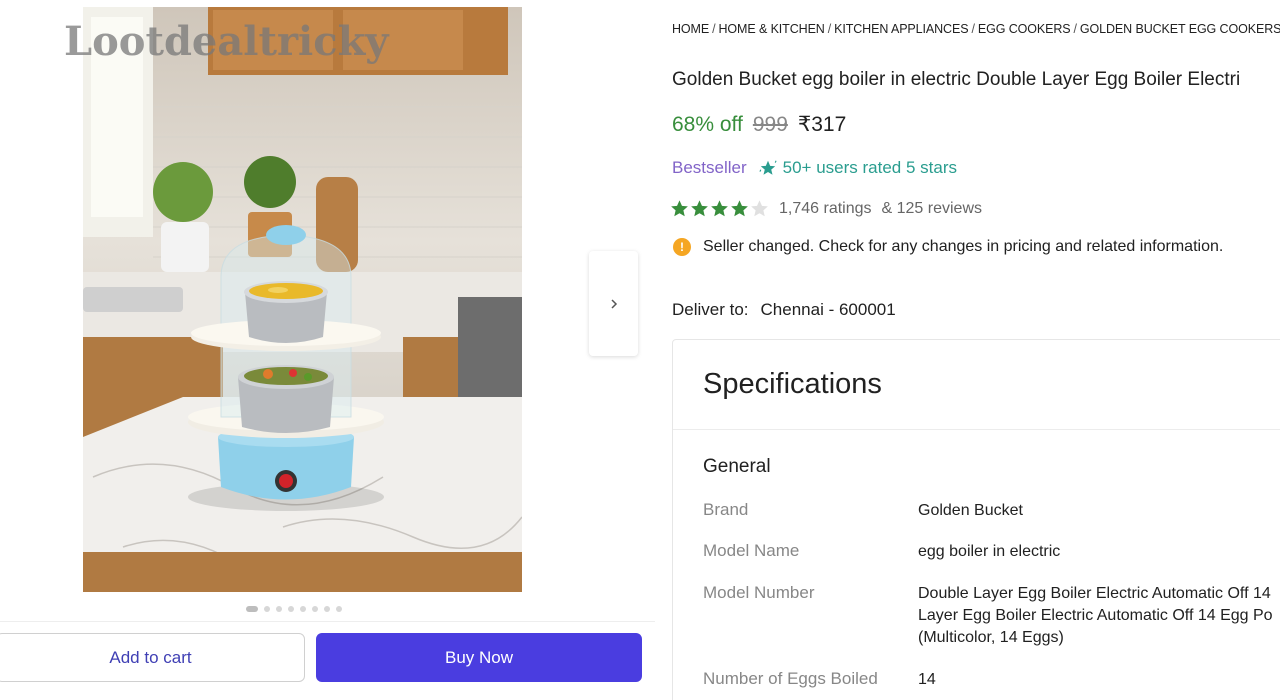 Image resolution: width=1280 pixels, height=700 pixels. What do you see at coordinates (976, 385) in the screenshot?
I see `specifications-heading: Specifications` at bounding box center [976, 385].